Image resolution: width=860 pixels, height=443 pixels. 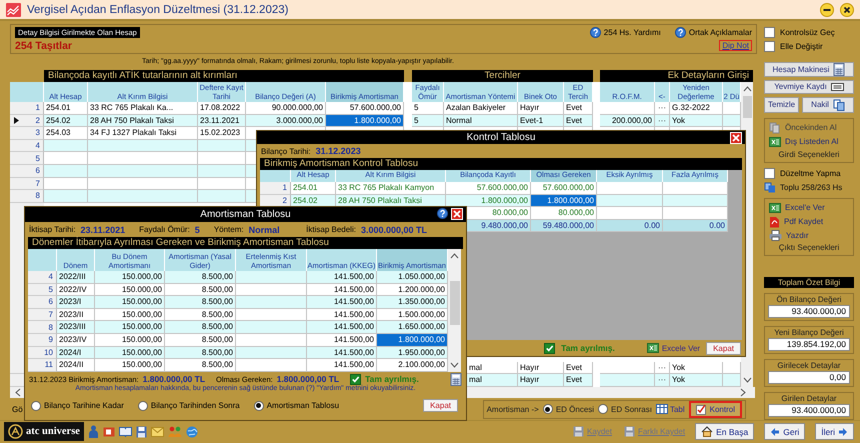 What do you see at coordinates (412, 302) in the screenshot?
I see `table-cell: 1.350.000,00` at bounding box center [412, 302].